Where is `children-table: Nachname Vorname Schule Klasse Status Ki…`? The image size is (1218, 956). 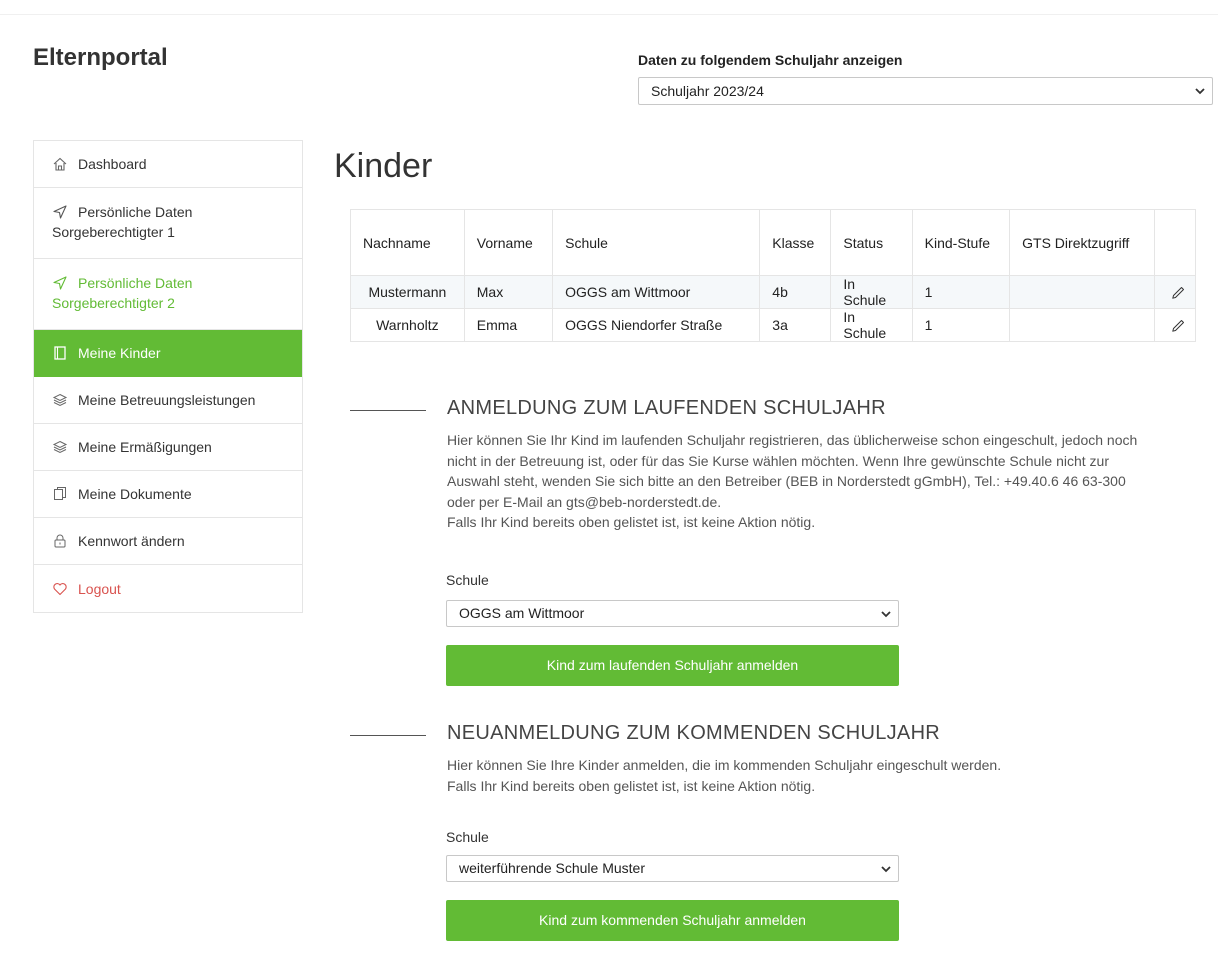 children-table: Nachname Vorname Schule Klasse Status Ki… is located at coordinates (773, 275).